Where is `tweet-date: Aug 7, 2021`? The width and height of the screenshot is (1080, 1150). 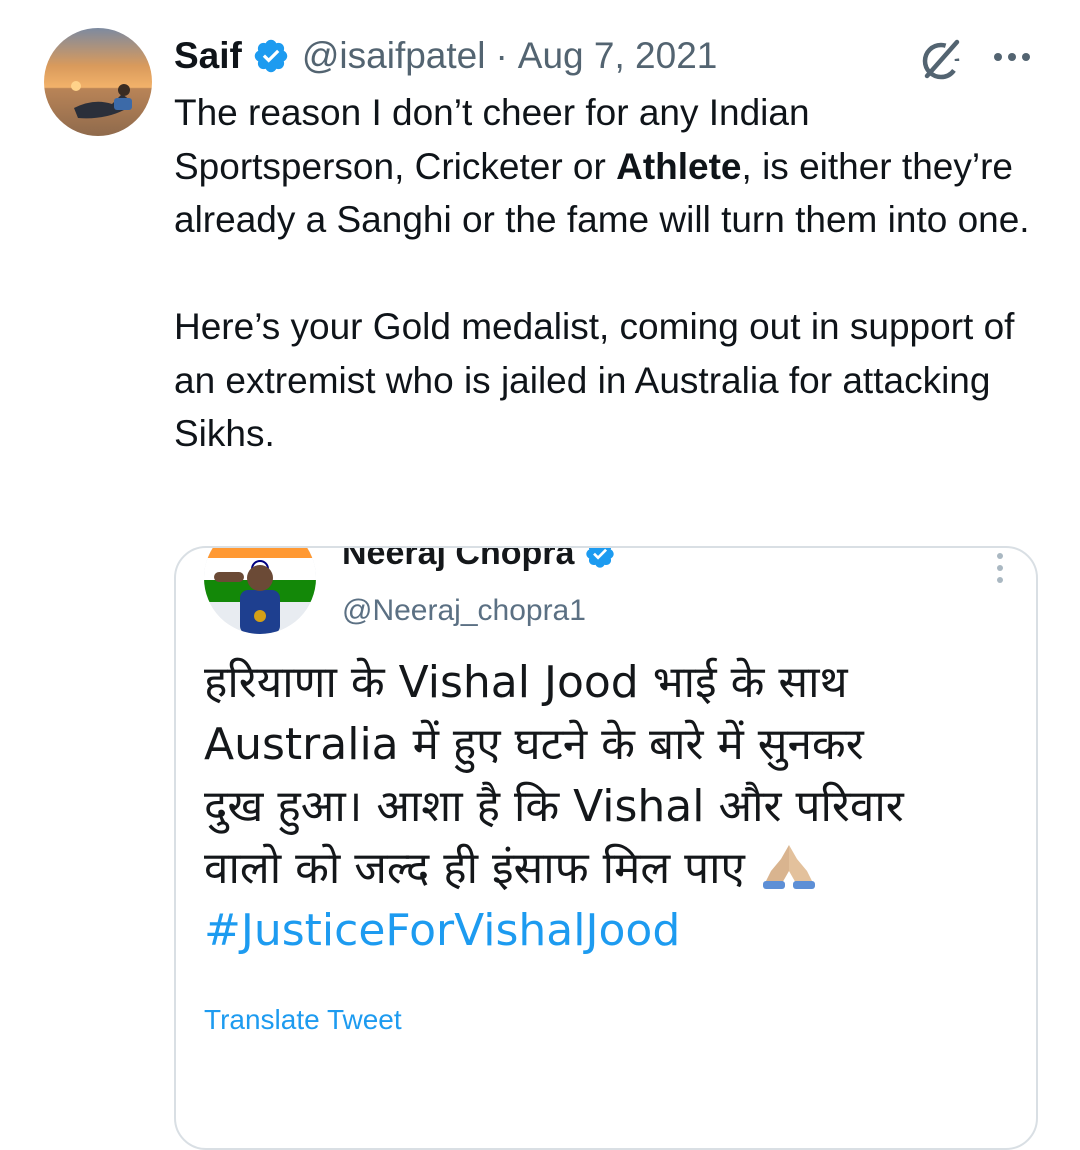 tweet-date: Aug 7, 2021 is located at coordinates (618, 56).